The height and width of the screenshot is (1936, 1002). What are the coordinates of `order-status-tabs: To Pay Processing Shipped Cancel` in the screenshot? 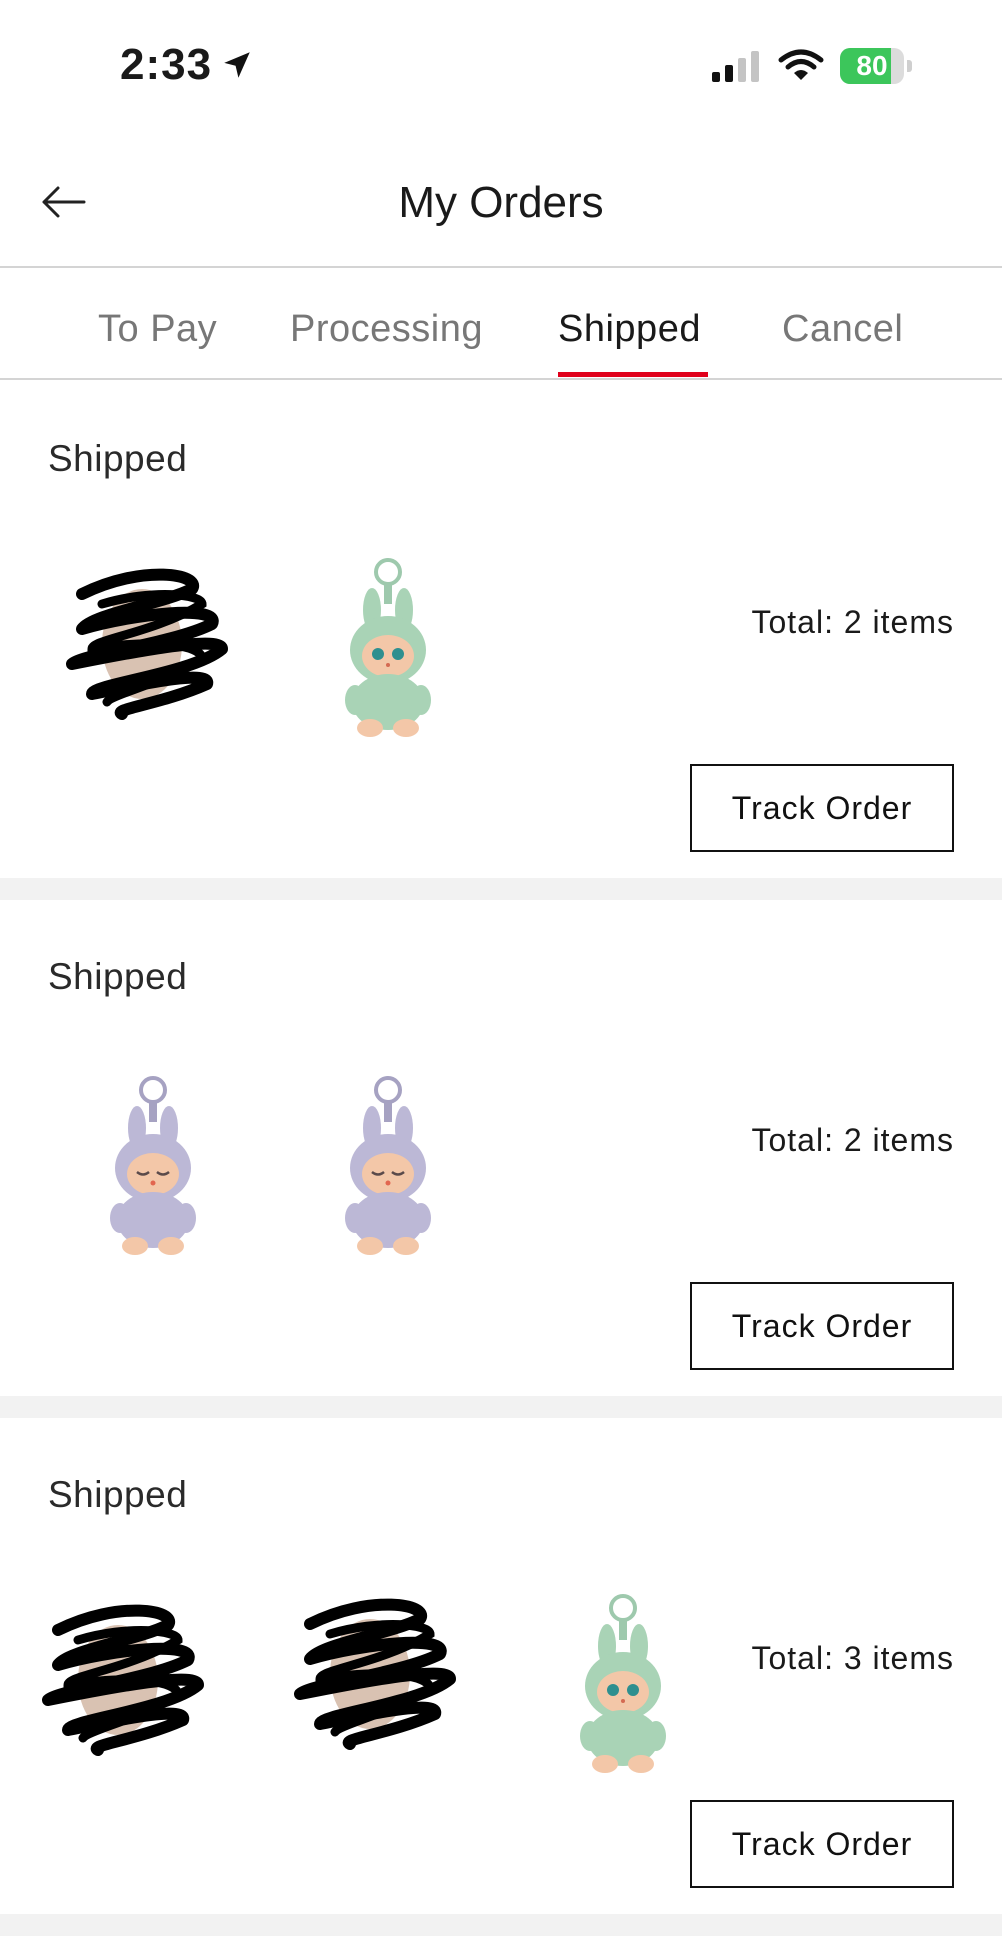 It's located at (501, 324).